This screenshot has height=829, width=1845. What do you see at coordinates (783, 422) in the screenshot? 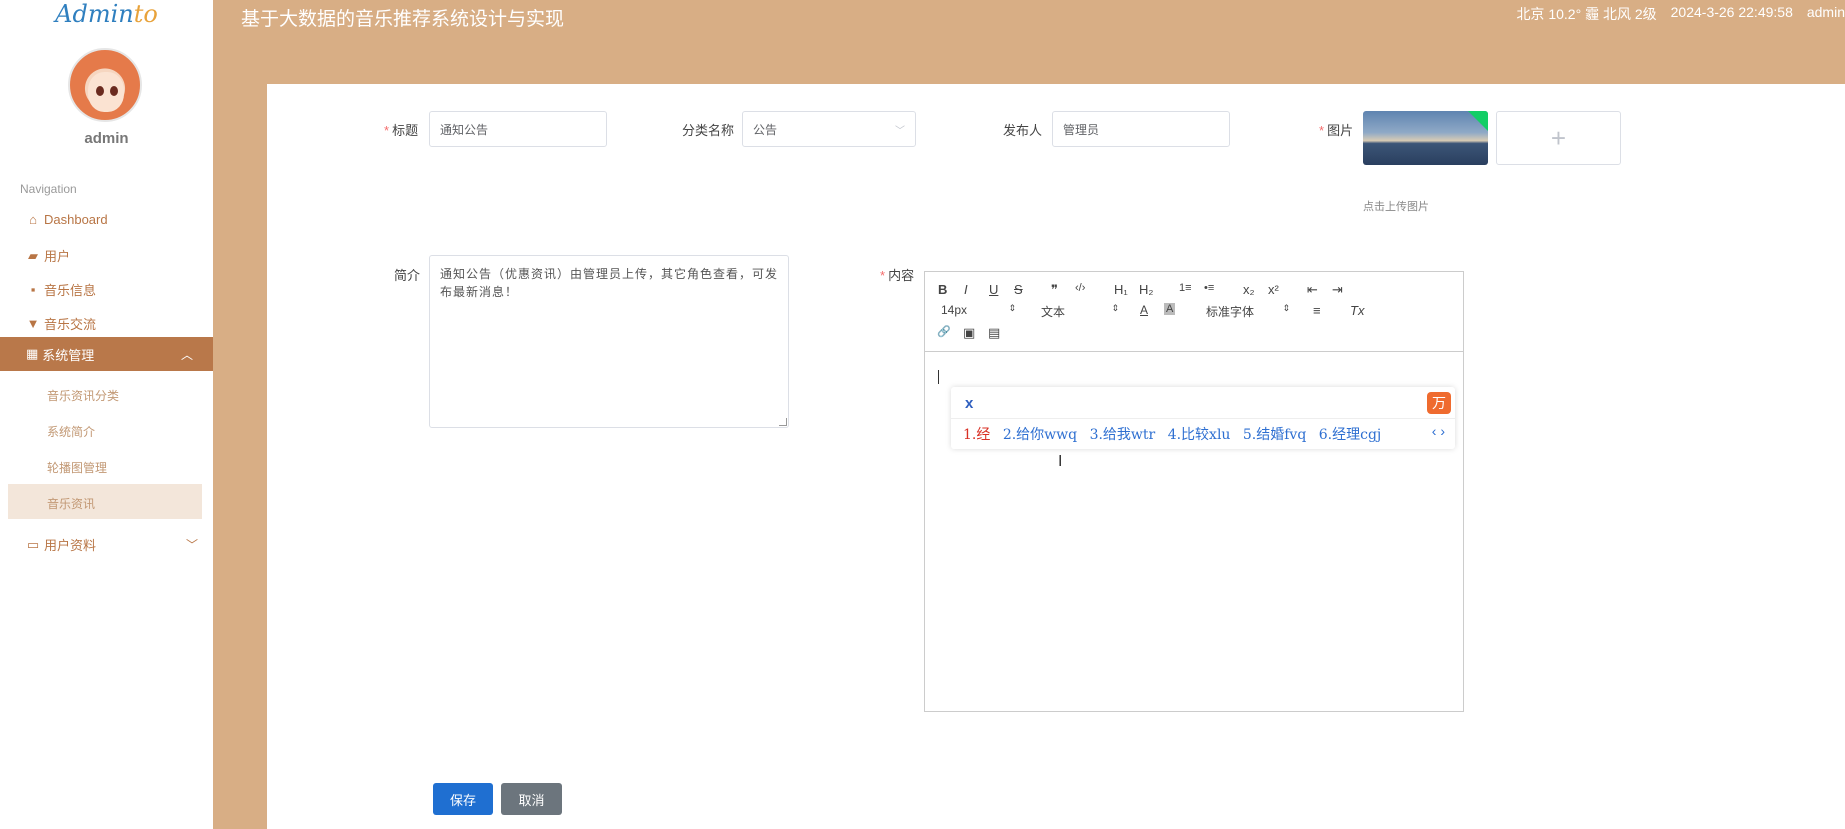
I see `resize-handle` at bounding box center [783, 422].